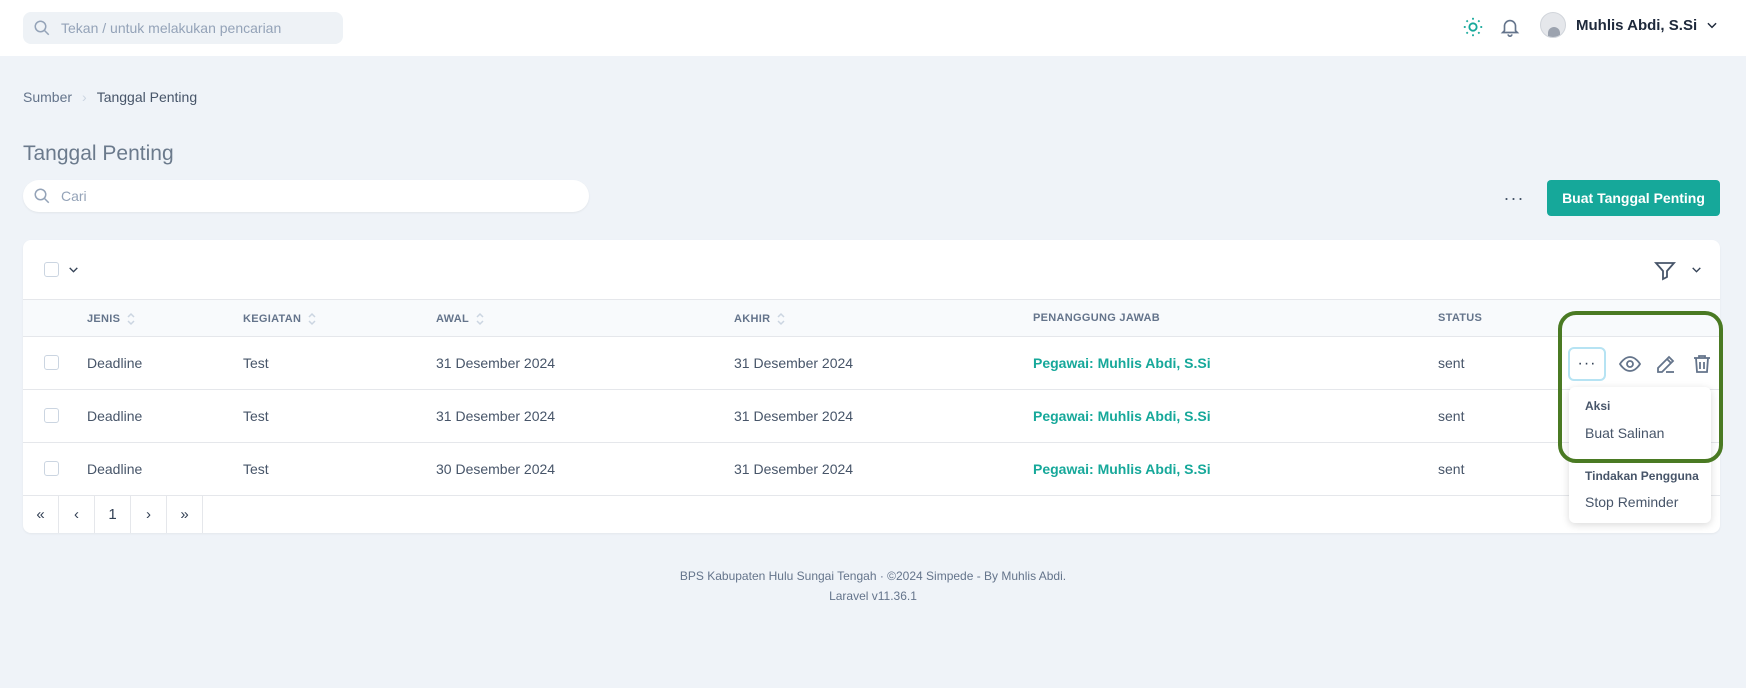 The height and width of the screenshot is (688, 1746). What do you see at coordinates (185, 514) in the screenshot?
I see `pagination-last-button: »` at bounding box center [185, 514].